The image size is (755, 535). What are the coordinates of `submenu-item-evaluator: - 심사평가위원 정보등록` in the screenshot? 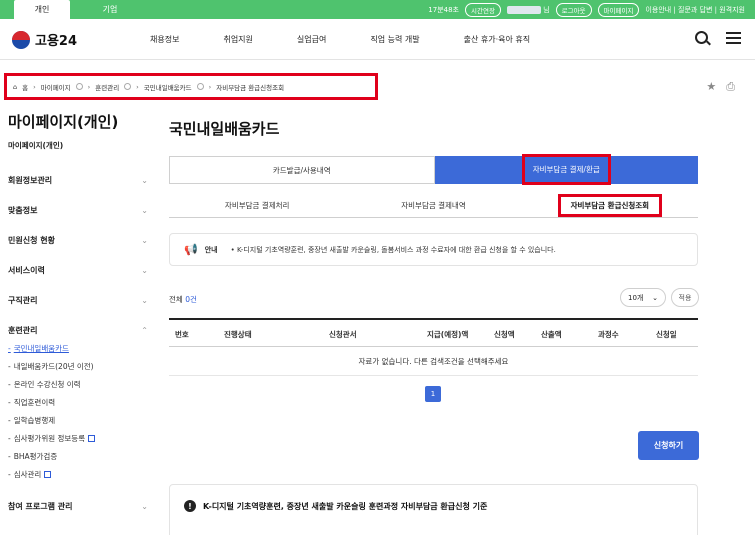 It's located at (78, 438).